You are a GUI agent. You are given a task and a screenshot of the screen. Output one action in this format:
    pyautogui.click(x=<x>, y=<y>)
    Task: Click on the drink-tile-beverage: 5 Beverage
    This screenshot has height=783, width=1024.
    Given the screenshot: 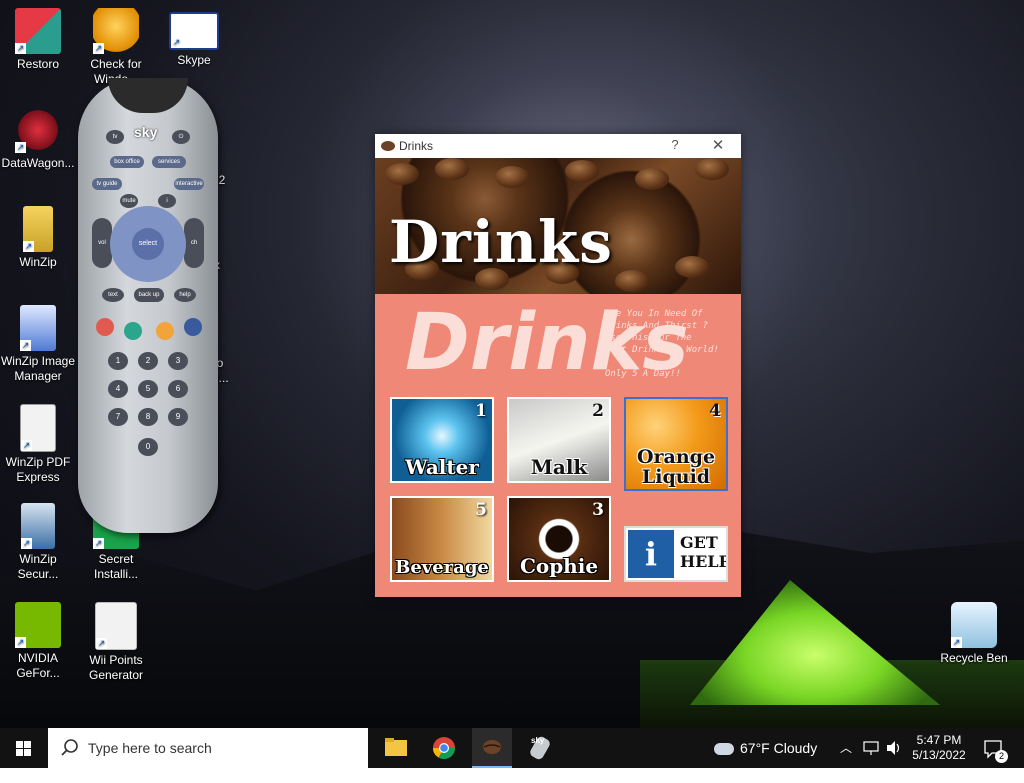 What is the action you would take?
    pyautogui.click(x=442, y=539)
    